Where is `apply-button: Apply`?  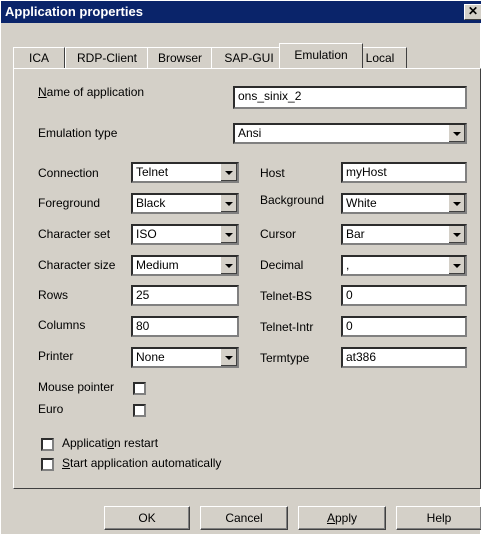 apply-button: Apply is located at coordinates (342, 518).